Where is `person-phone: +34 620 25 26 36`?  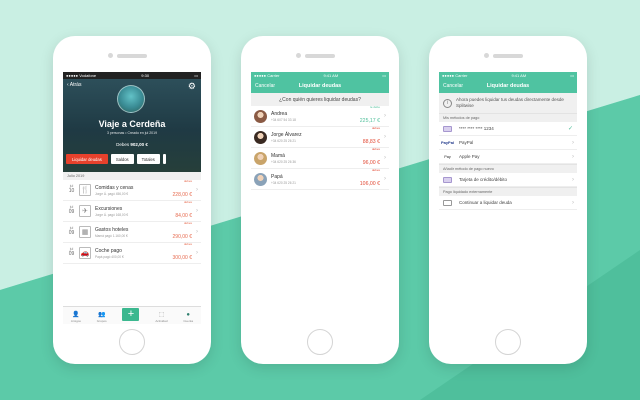
person-phone: +34 620 25 26 36 is located at coordinates (283, 161).